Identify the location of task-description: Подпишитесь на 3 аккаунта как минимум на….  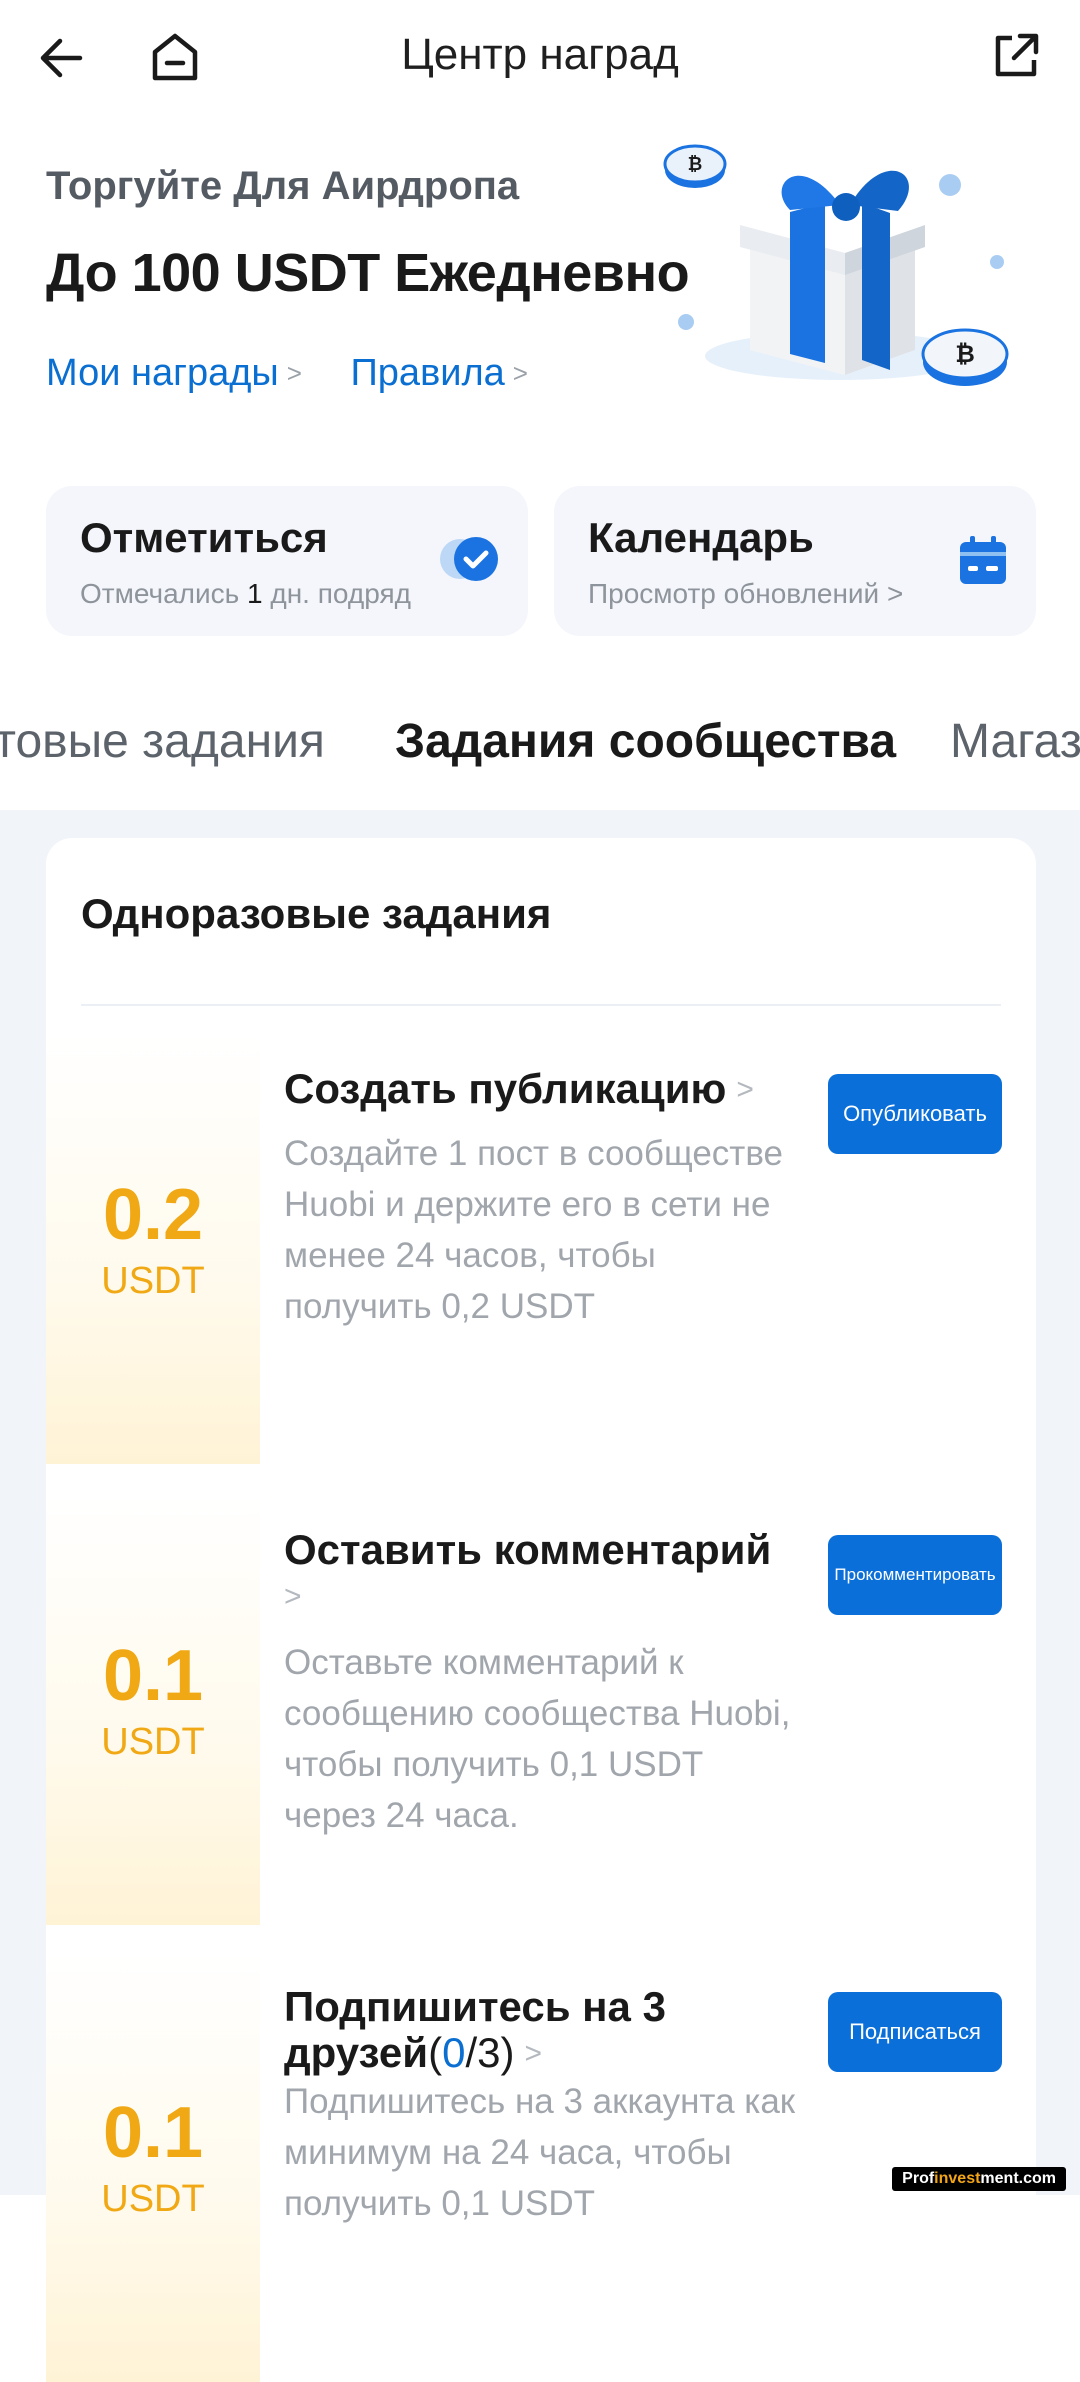
(540, 2152).